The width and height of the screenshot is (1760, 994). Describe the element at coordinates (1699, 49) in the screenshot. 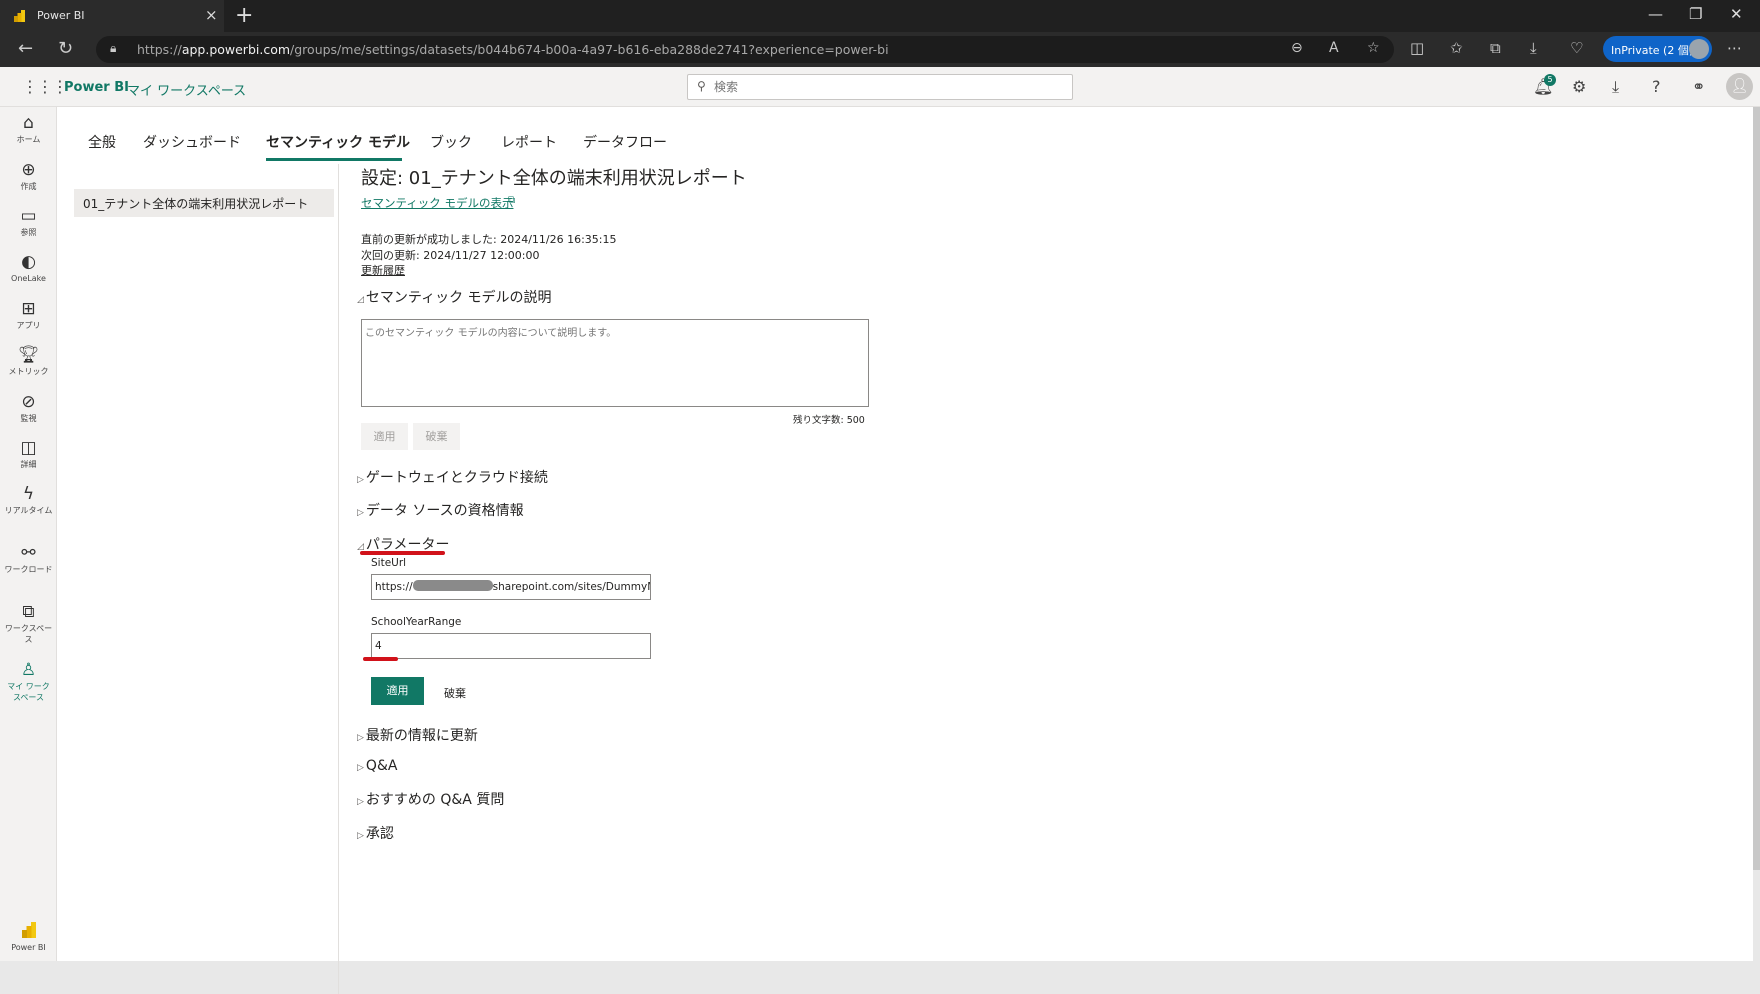

I see `inprivate-avatar-icon` at that location.